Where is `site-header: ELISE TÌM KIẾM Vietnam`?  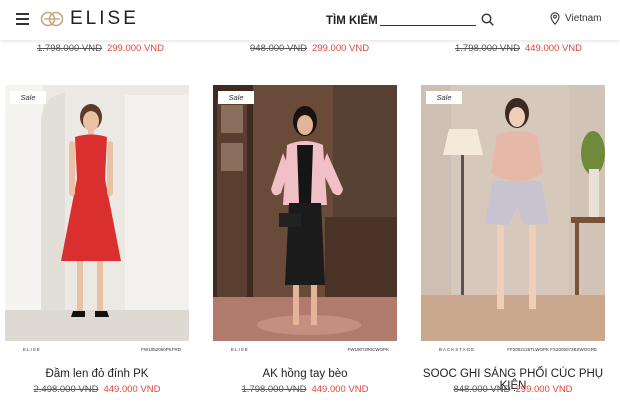 site-header: ELISE TÌM KIẾM Vietnam is located at coordinates (310, 20).